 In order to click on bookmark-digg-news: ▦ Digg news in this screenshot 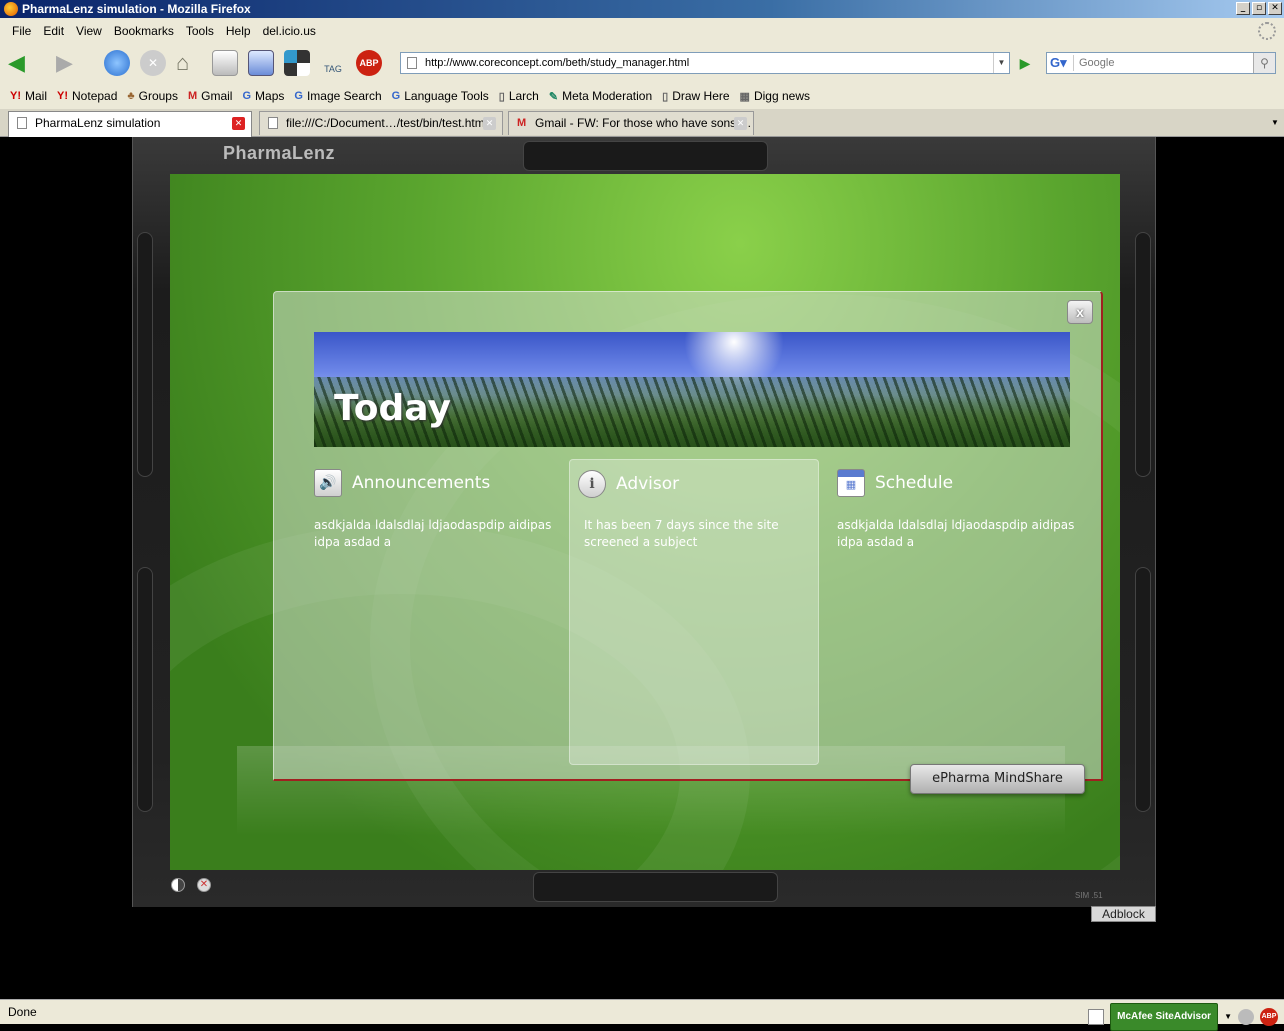, I will do `click(775, 96)`.